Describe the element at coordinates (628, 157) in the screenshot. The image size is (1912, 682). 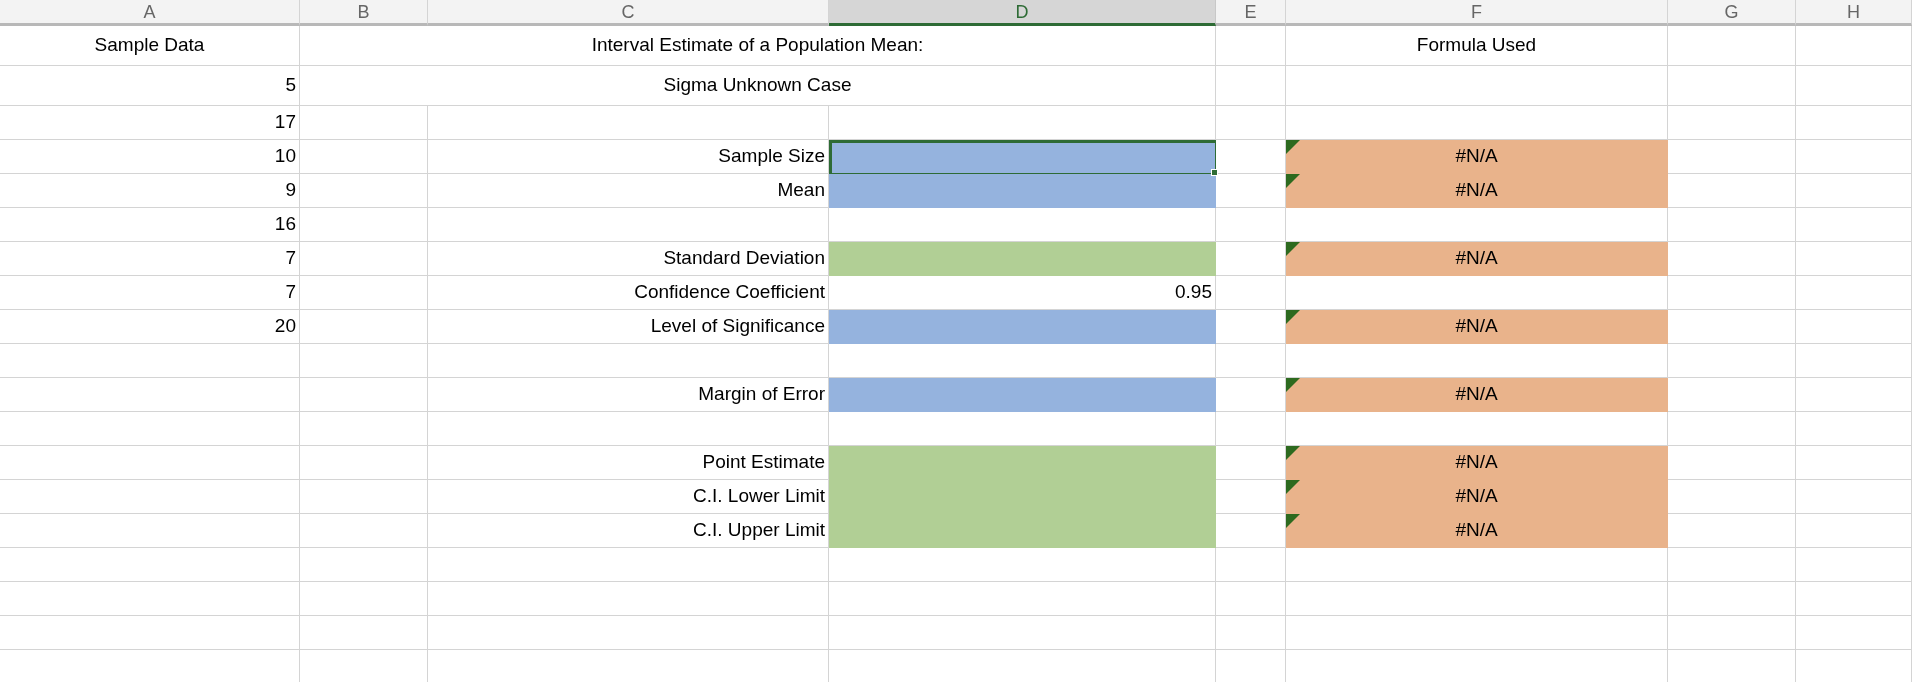
I see `table-cell: Sample Size` at that location.